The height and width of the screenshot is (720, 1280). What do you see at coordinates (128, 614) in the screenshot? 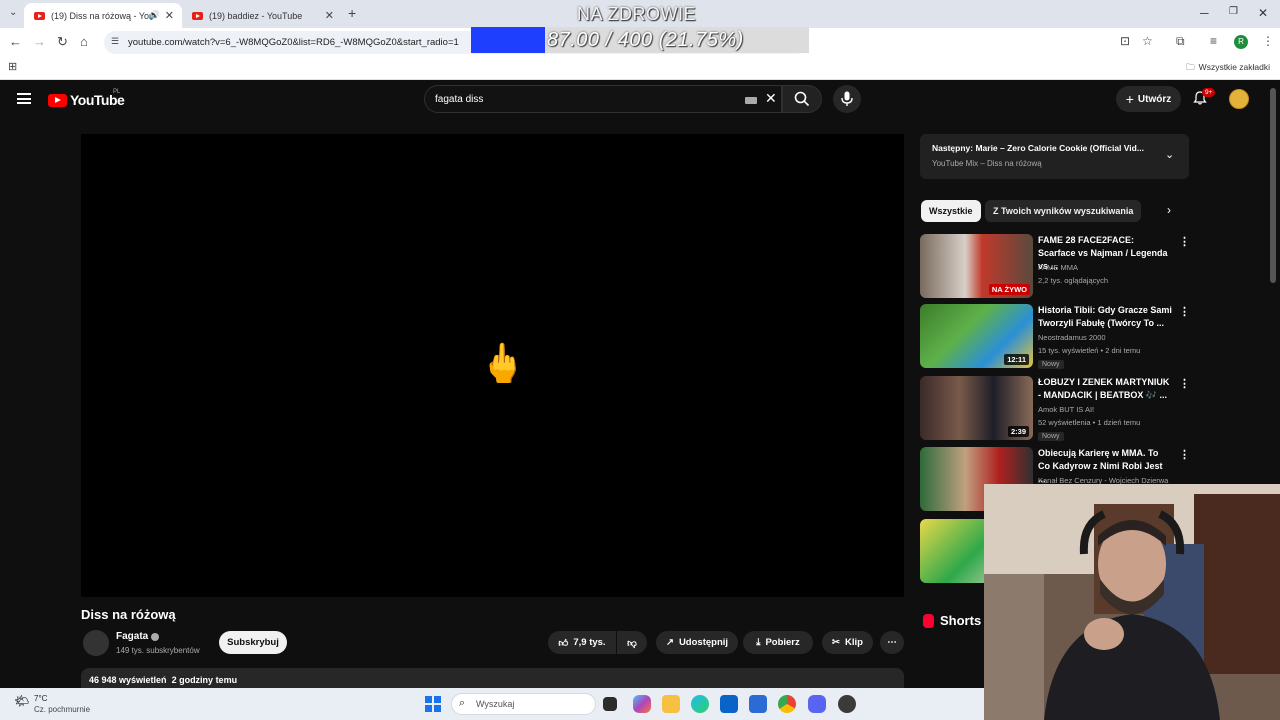
I see `video-title: Diss na różową` at bounding box center [128, 614].